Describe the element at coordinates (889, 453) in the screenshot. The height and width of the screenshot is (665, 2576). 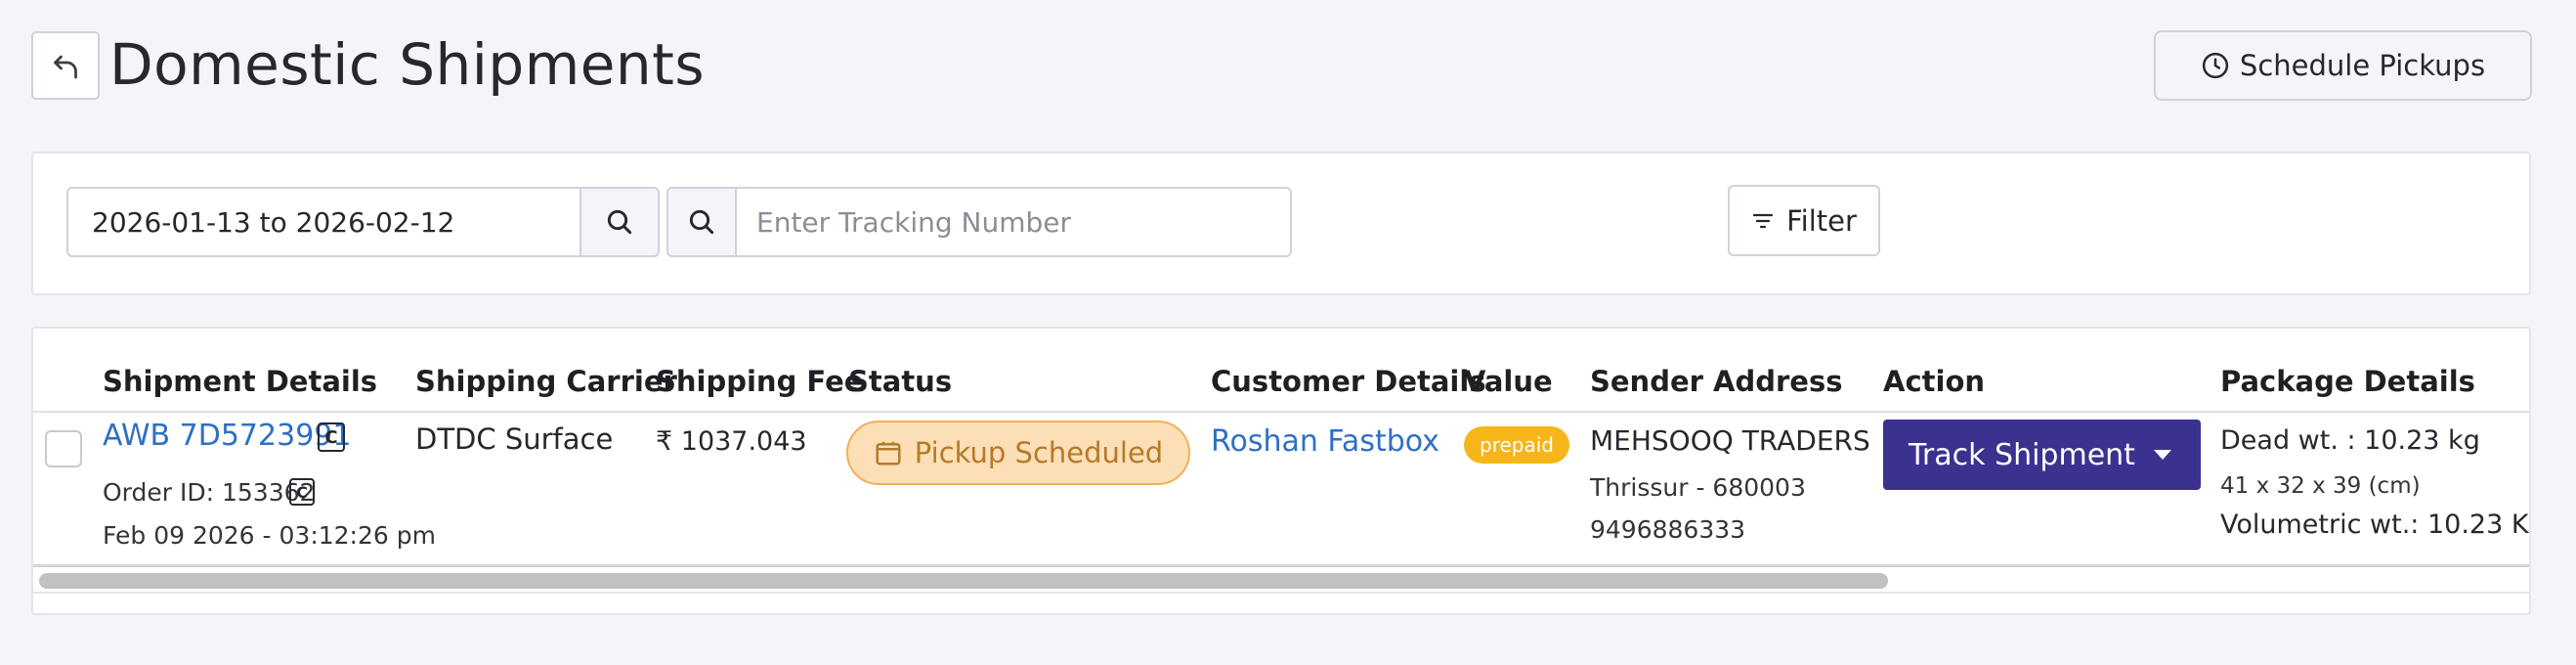
I see `calendar-icon` at that location.